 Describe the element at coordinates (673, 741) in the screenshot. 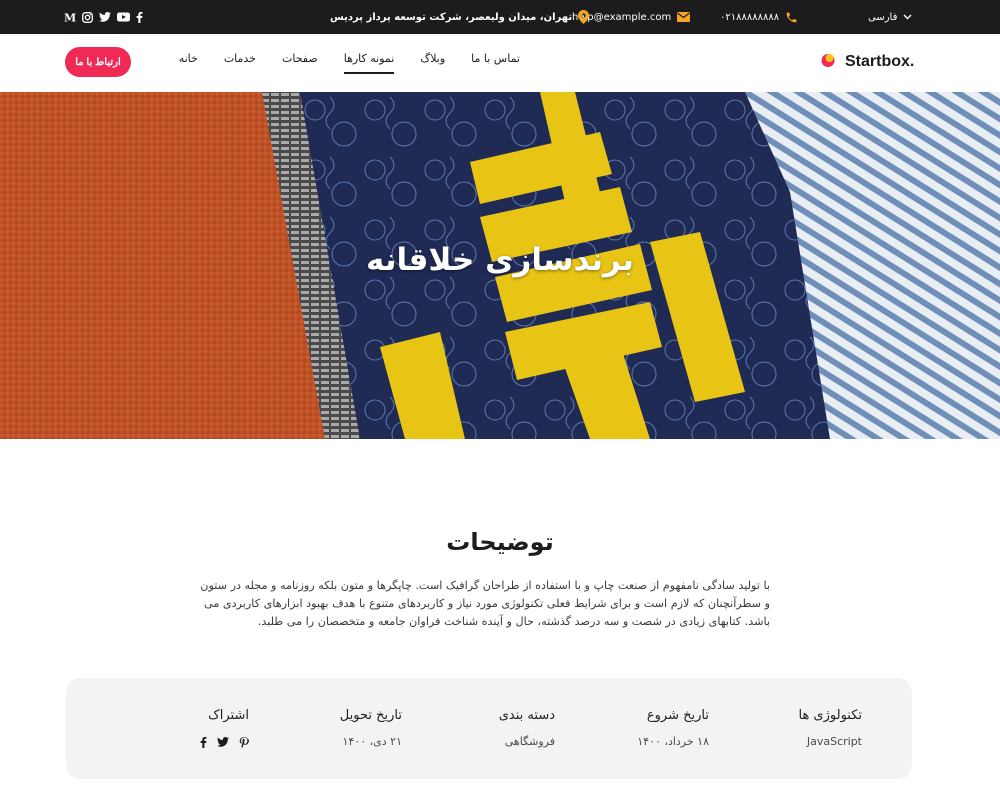

I see `info-value: ۱۸ خرداد، ۱۴۰۰` at that location.